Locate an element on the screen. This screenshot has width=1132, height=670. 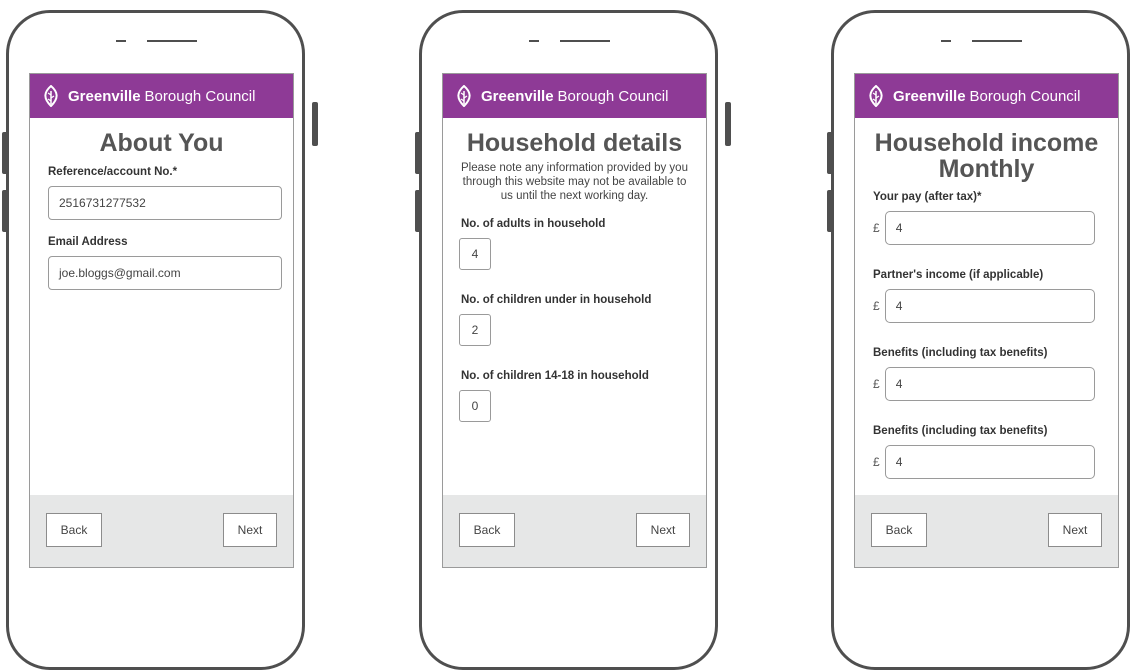
income-field-label: Your pay (after tax)* is located at coordinates (927, 196).